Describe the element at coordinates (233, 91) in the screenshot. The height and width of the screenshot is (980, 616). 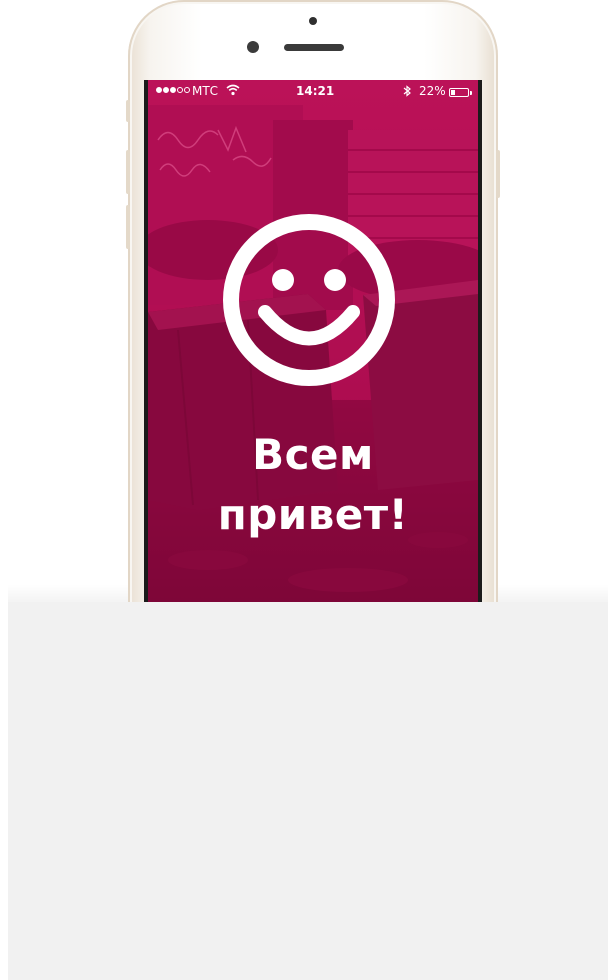
I see `wifi-icon` at that location.